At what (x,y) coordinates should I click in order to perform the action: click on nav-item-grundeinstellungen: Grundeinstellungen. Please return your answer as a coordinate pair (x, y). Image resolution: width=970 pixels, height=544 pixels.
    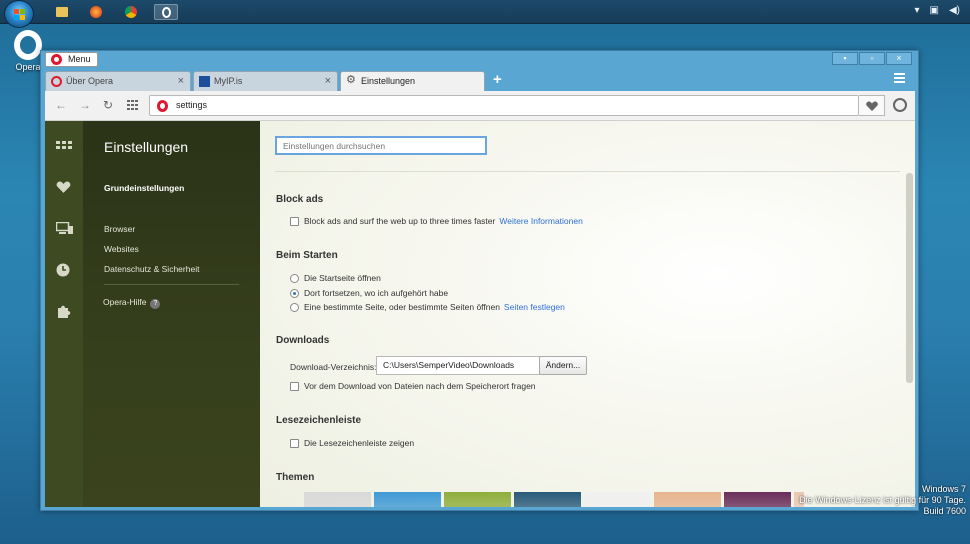
    Looking at the image, I should click on (144, 188).